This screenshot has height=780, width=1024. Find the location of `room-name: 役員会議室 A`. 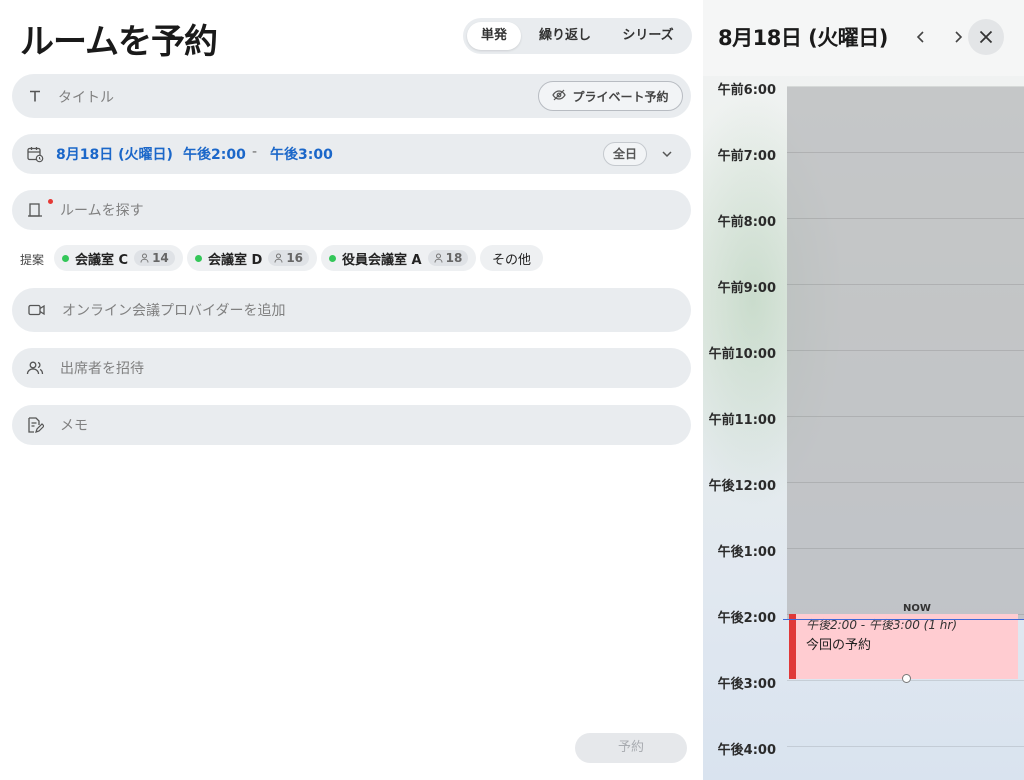

room-name: 役員会議室 A is located at coordinates (382, 260).